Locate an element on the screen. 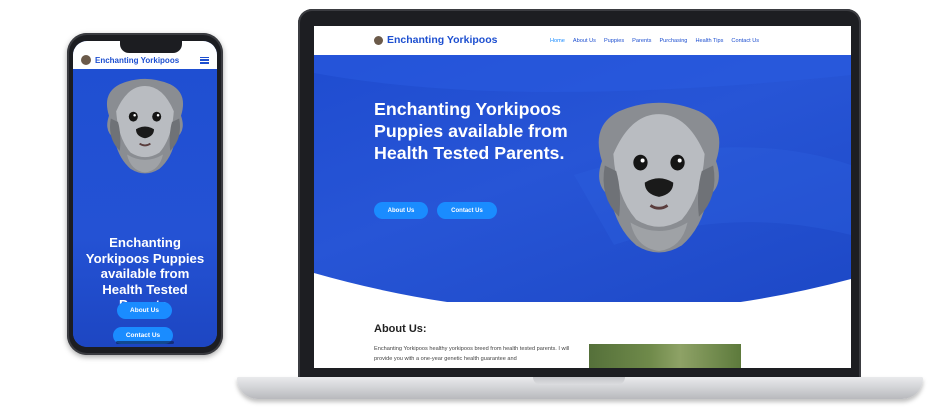 Image resolution: width=940 pixels, height=418 pixels. laptop-notch is located at coordinates (579, 381).